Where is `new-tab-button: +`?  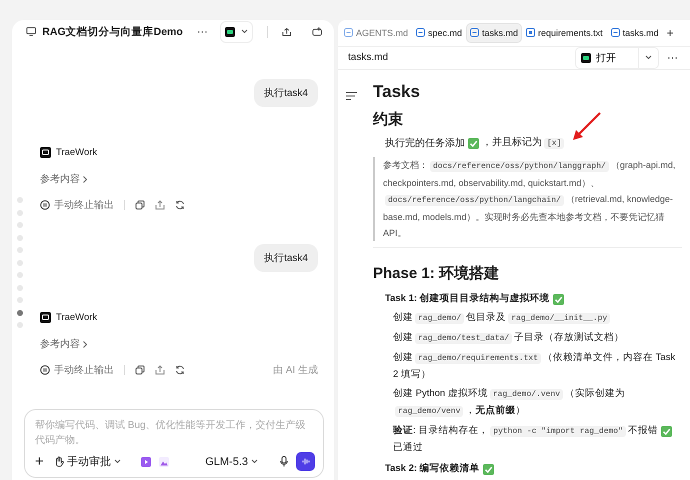
new-tab-button: + is located at coordinates (670, 33).